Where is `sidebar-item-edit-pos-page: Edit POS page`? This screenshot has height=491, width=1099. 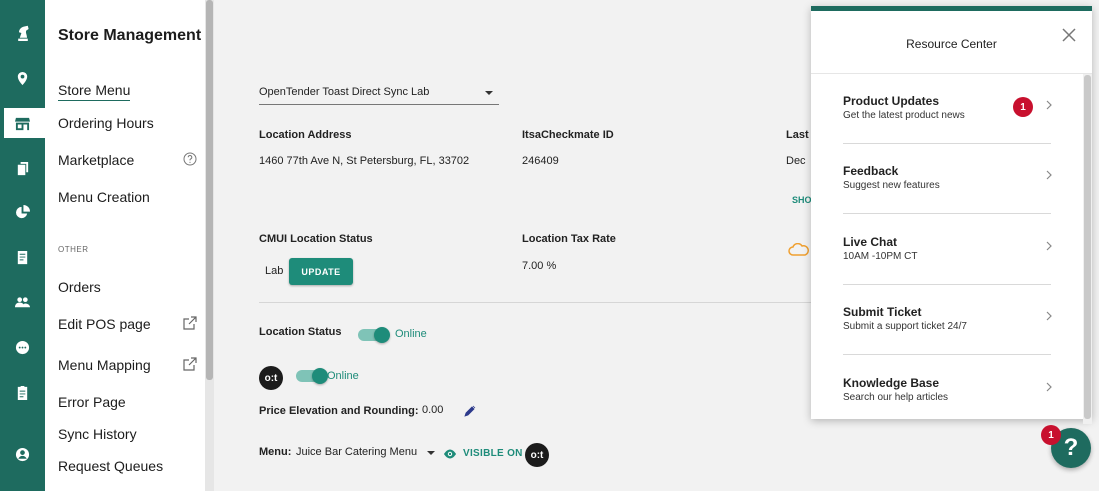
sidebar-item-edit-pos-page: Edit POS page is located at coordinates (104, 324).